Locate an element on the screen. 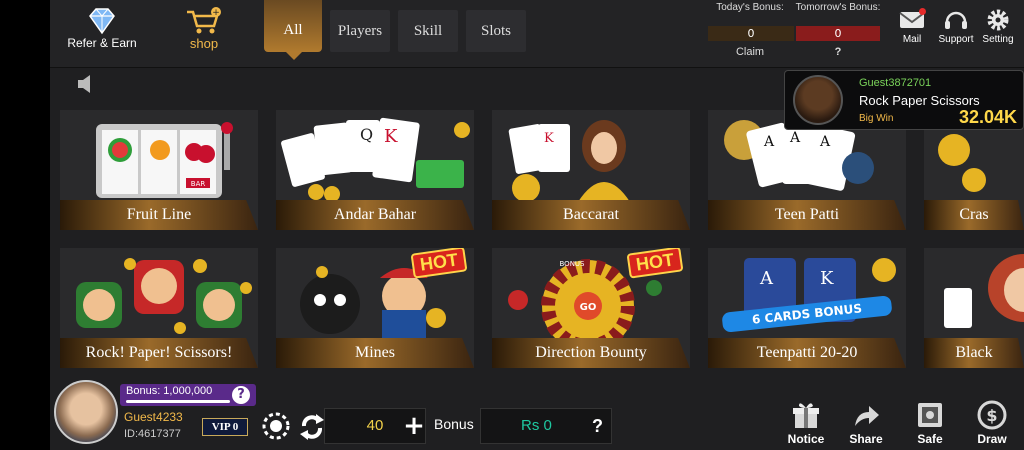 Image resolution: width=1024 pixels, height=450 pixels. game-title: Baccarat is located at coordinates (591, 215).